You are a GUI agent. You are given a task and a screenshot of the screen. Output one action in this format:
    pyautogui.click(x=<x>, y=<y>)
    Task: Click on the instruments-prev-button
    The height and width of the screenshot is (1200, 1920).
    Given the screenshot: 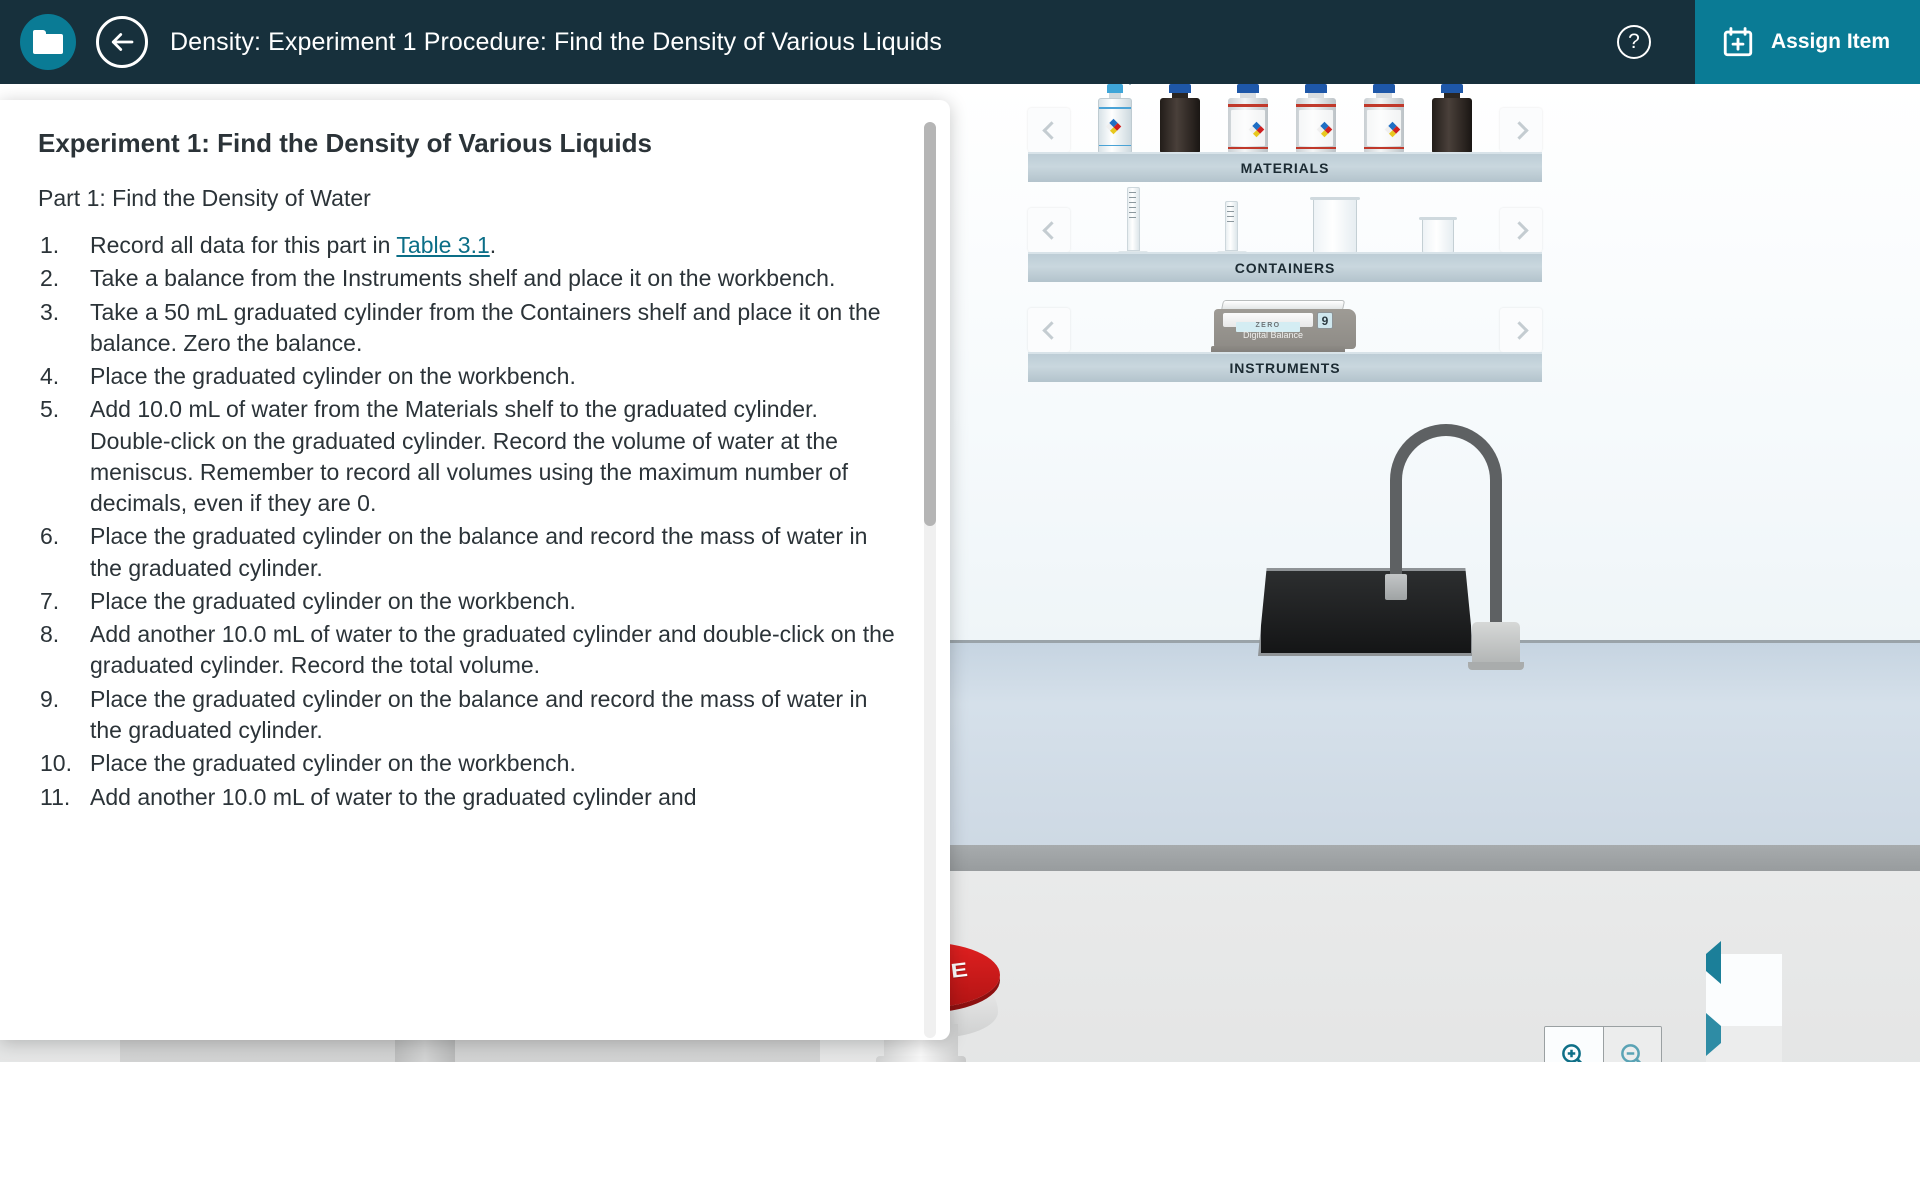 What is the action you would take?
    pyautogui.click(x=1049, y=330)
    